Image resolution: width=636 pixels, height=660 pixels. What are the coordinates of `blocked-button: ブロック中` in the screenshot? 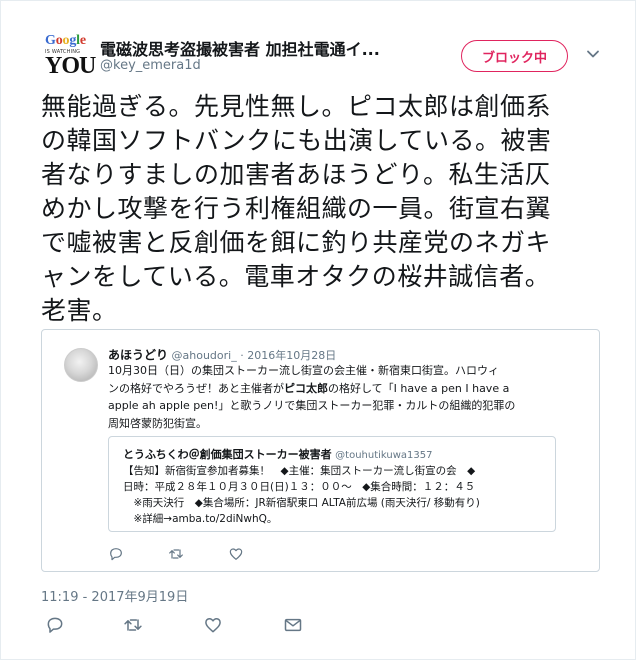 It's located at (514, 56).